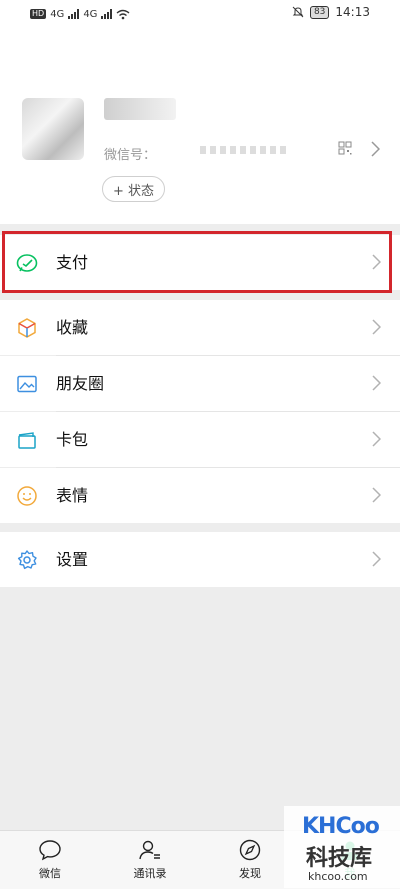 This screenshot has width=400, height=889. Describe the element at coordinates (200, 14) in the screenshot. I see `status-bar: HD 4G 4G 83 14:13` at that location.